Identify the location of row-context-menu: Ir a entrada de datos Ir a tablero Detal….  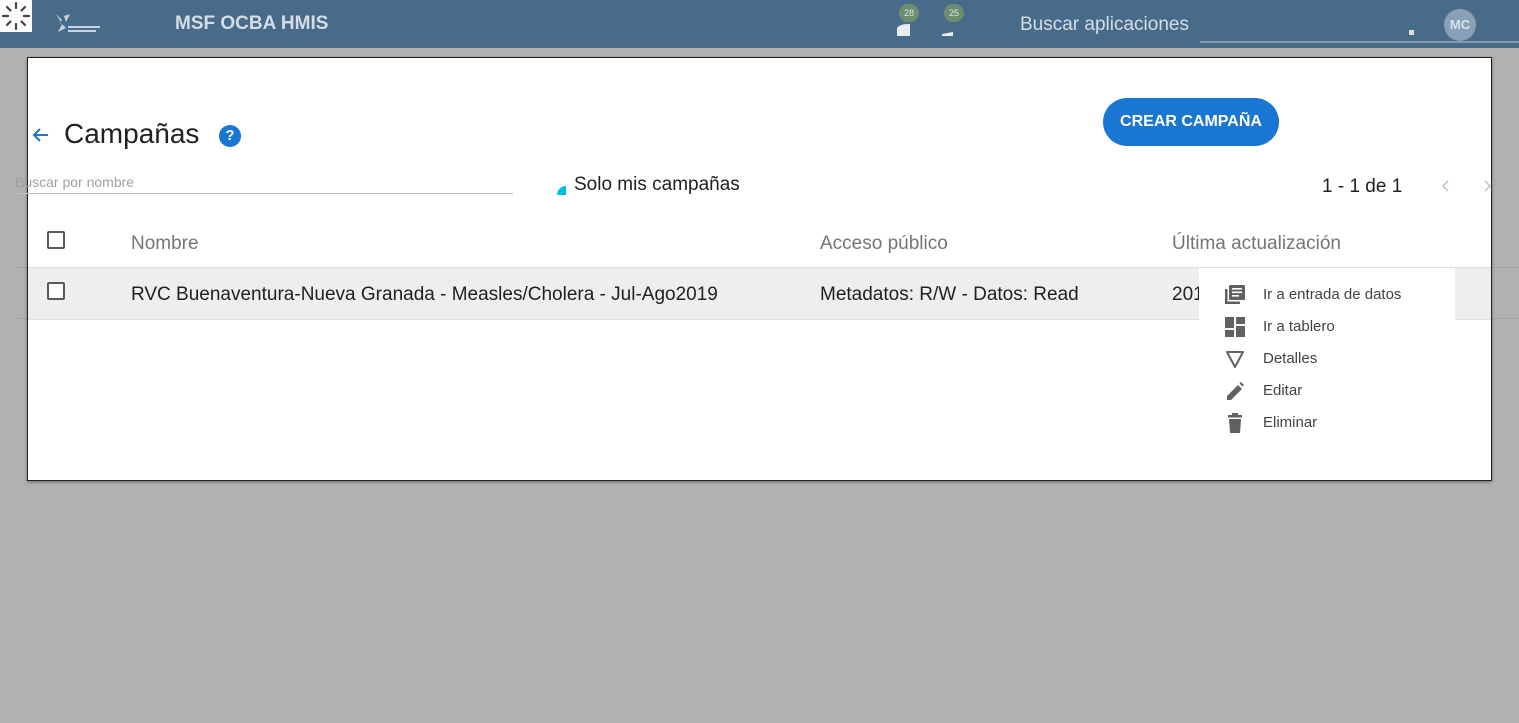
(1327, 354).